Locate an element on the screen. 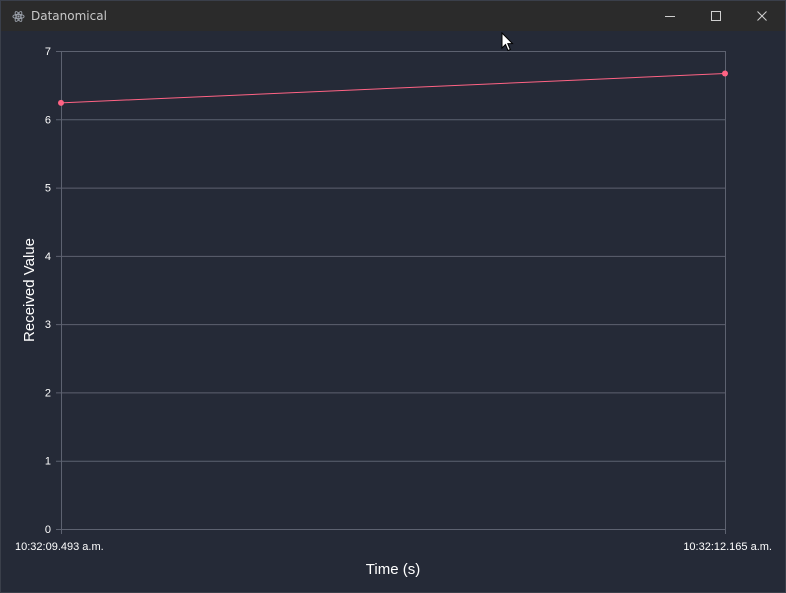 The width and height of the screenshot is (786, 593). window-title: Datanomical is located at coordinates (69, 16).